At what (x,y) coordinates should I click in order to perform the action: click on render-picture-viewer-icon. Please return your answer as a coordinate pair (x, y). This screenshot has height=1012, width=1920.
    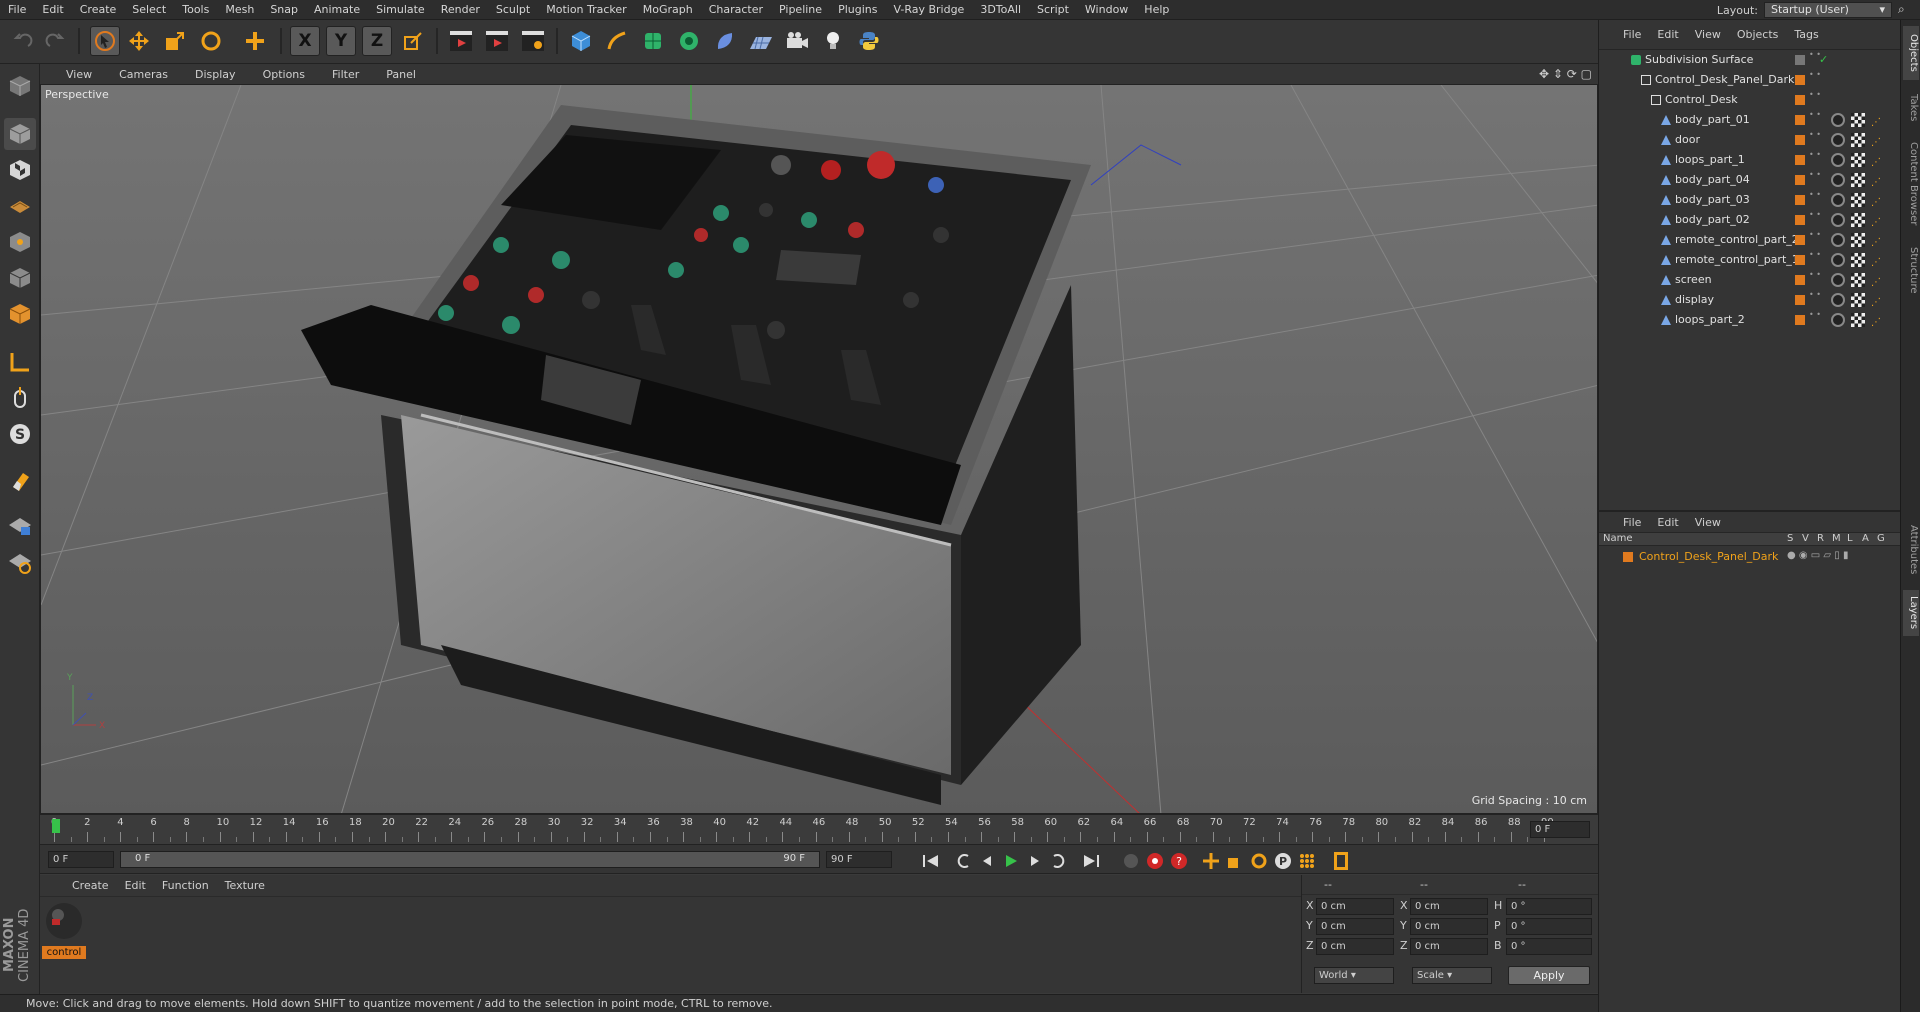
    Looking at the image, I should click on (497, 41).